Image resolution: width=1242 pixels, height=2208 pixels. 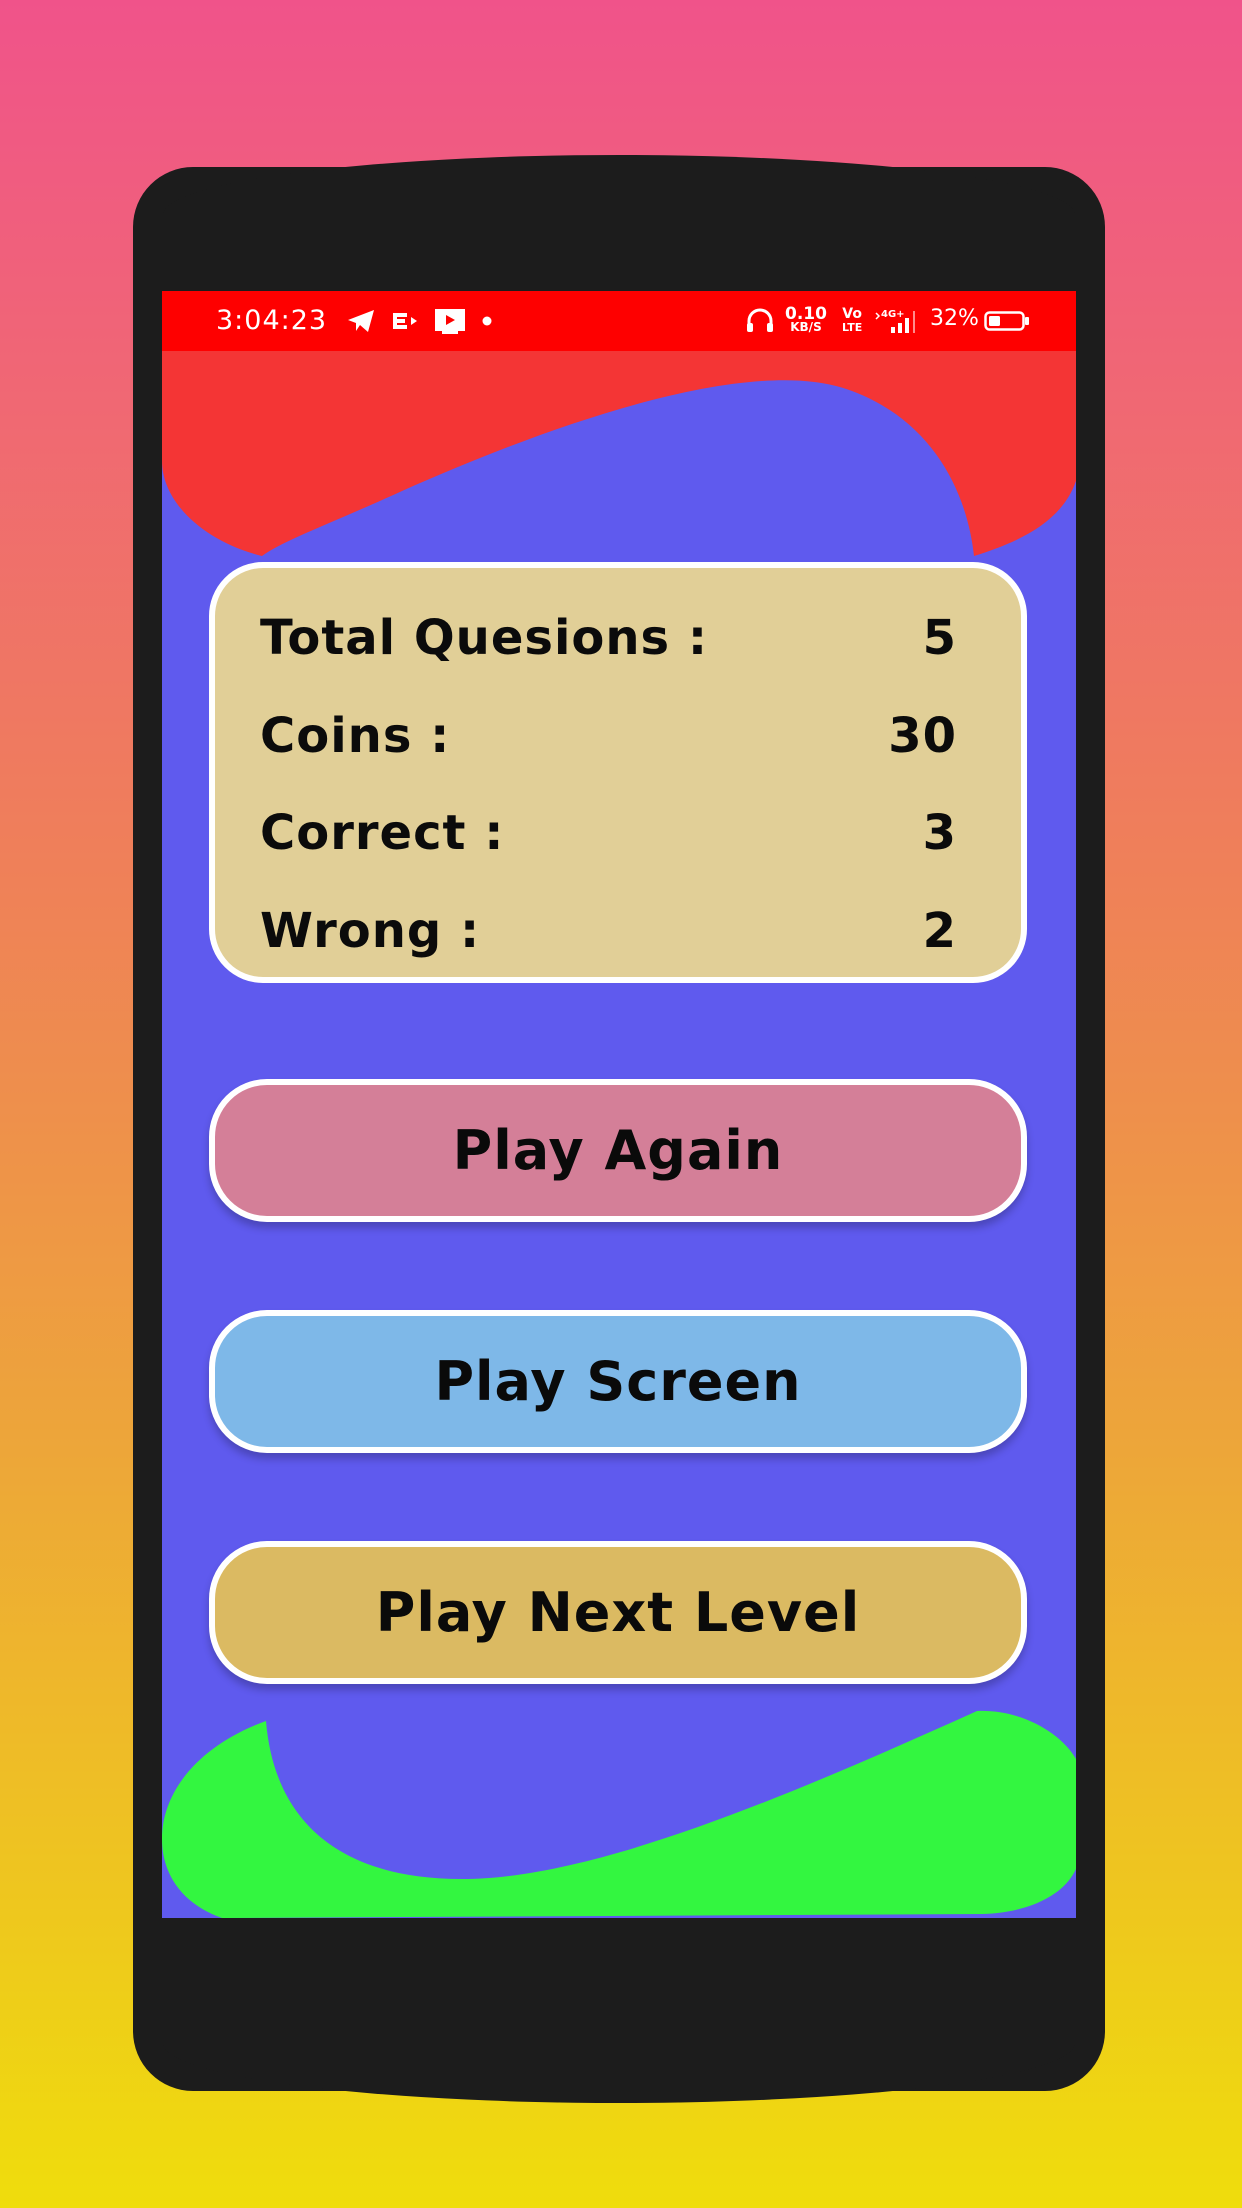 I want to click on stat-value: 30, so click(x=922, y=736).